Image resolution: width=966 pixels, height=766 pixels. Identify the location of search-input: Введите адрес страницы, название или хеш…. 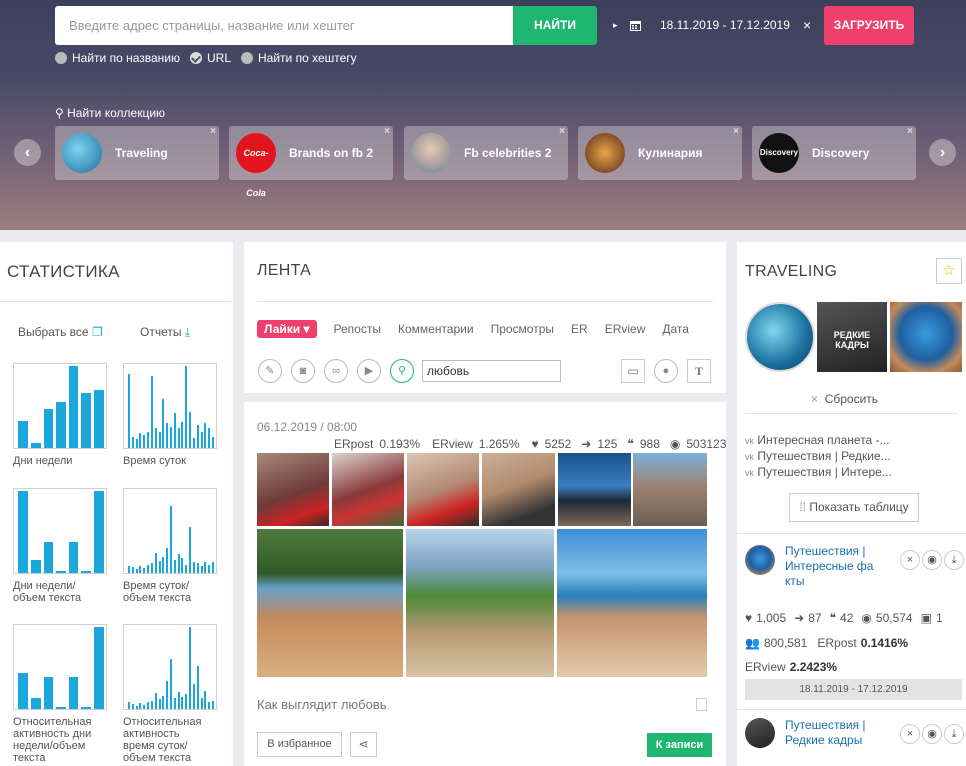
(284, 25).